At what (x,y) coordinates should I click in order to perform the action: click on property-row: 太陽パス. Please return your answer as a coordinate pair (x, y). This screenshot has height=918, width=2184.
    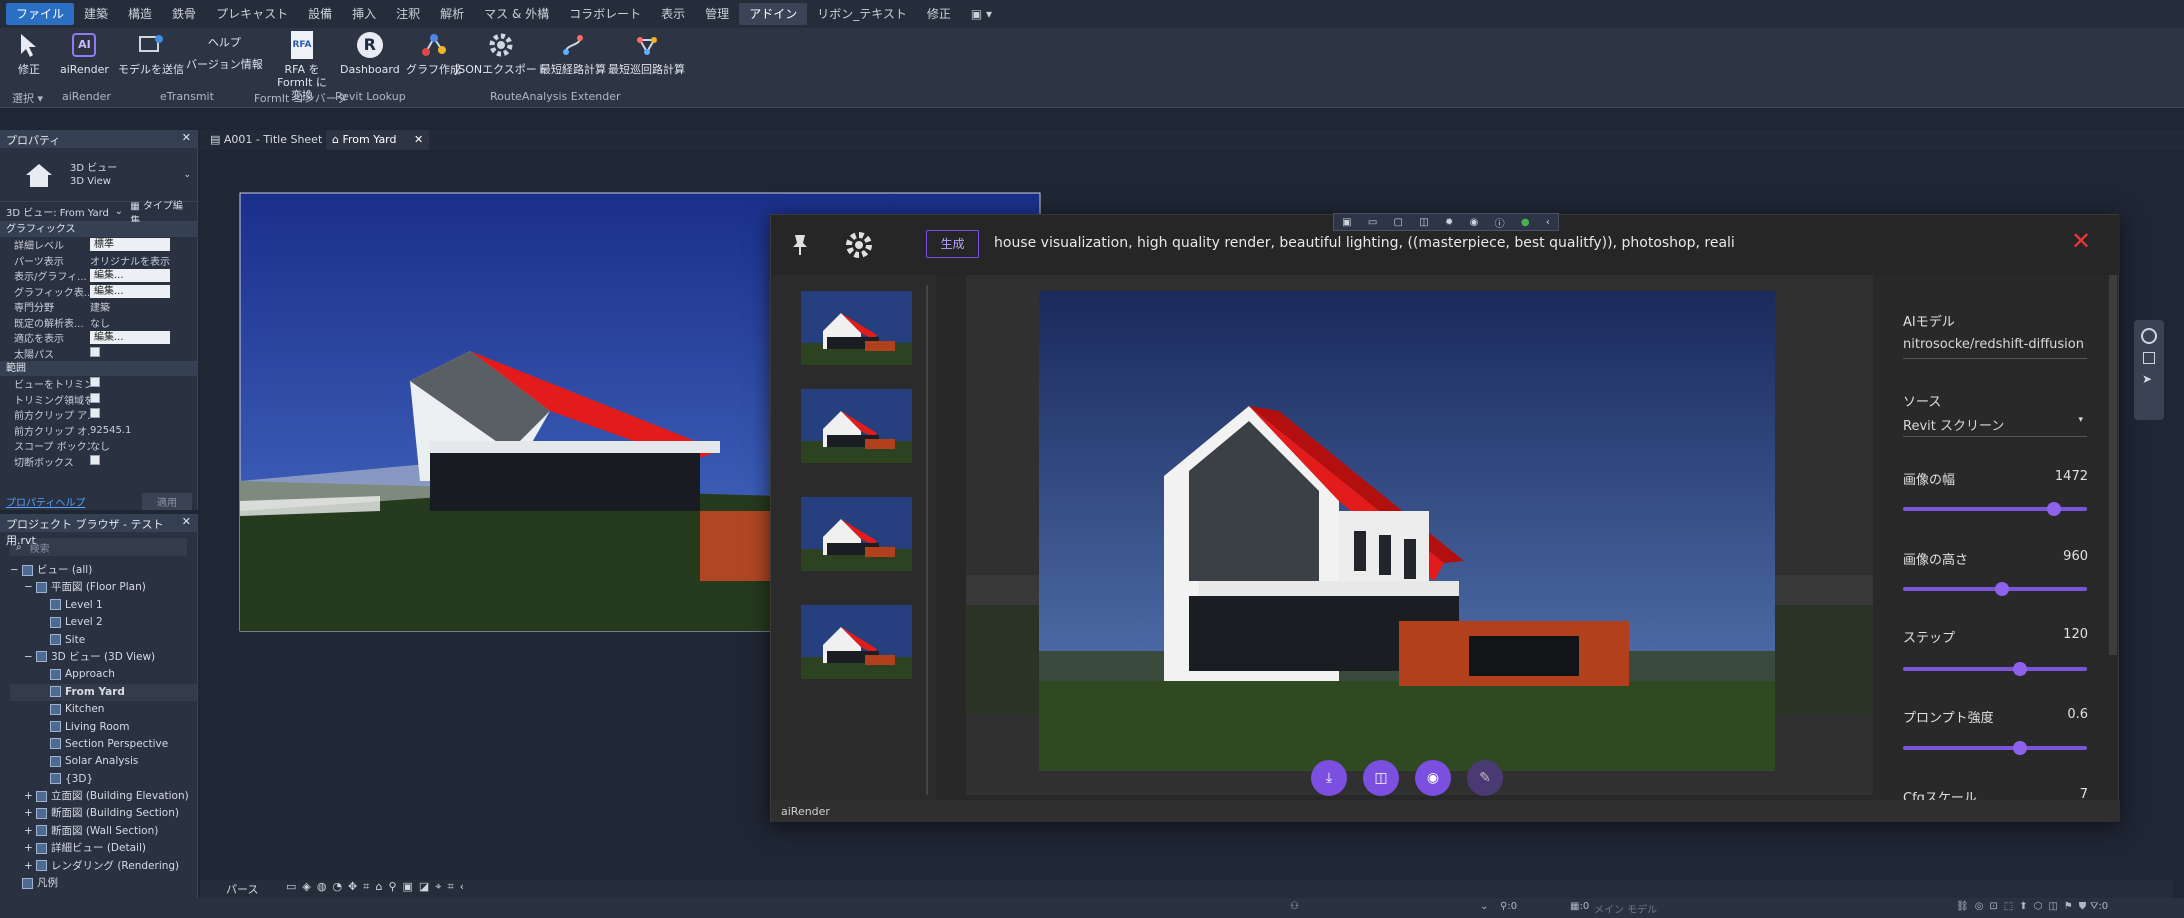
    Looking at the image, I should click on (98, 354).